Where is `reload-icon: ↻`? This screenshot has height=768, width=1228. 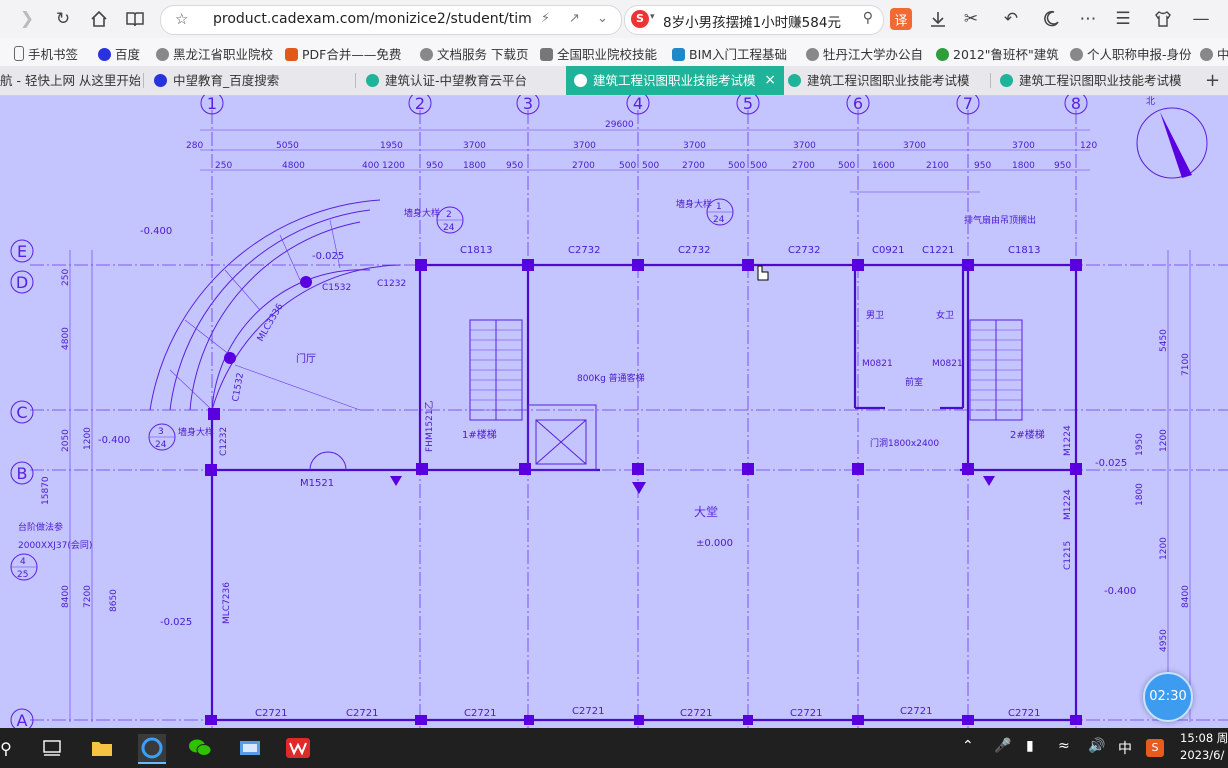 reload-icon: ↻ is located at coordinates (63, 19).